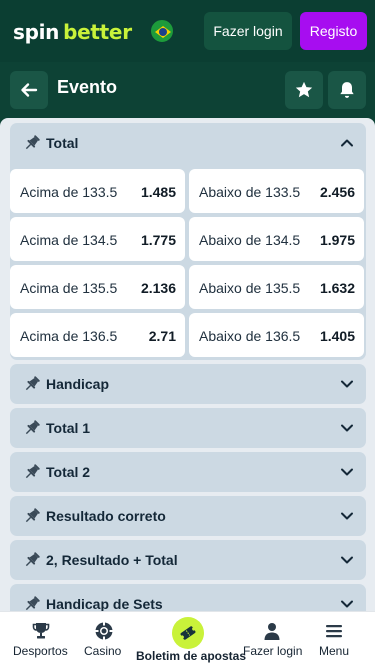 The height and width of the screenshot is (666, 375). What do you see at coordinates (158, 240) in the screenshot?
I see `odd-value: 1.775` at bounding box center [158, 240].